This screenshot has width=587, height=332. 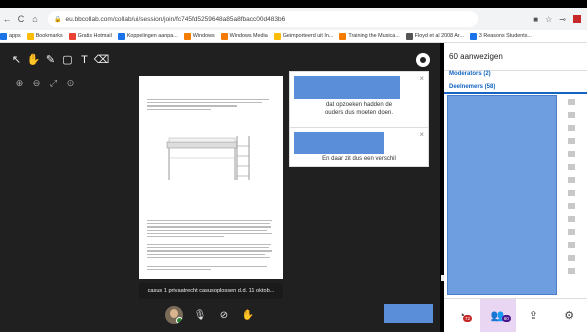 I want to click on panel-tabs: ◔ 72 👥 60 ⇪ ⚙, so click(x=515, y=315).